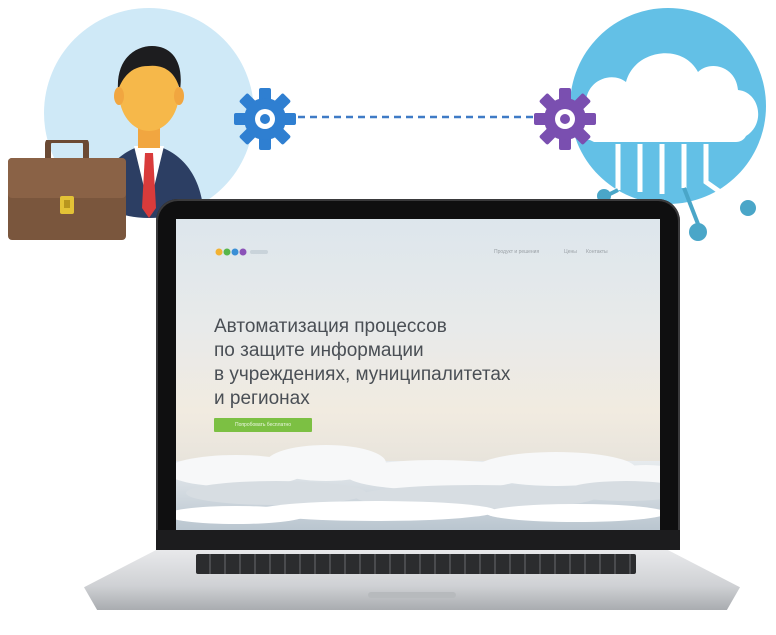  What do you see at coordinates (424, 117) in the screenshot?
I see `connection-line` at bounding box center [424, 117].